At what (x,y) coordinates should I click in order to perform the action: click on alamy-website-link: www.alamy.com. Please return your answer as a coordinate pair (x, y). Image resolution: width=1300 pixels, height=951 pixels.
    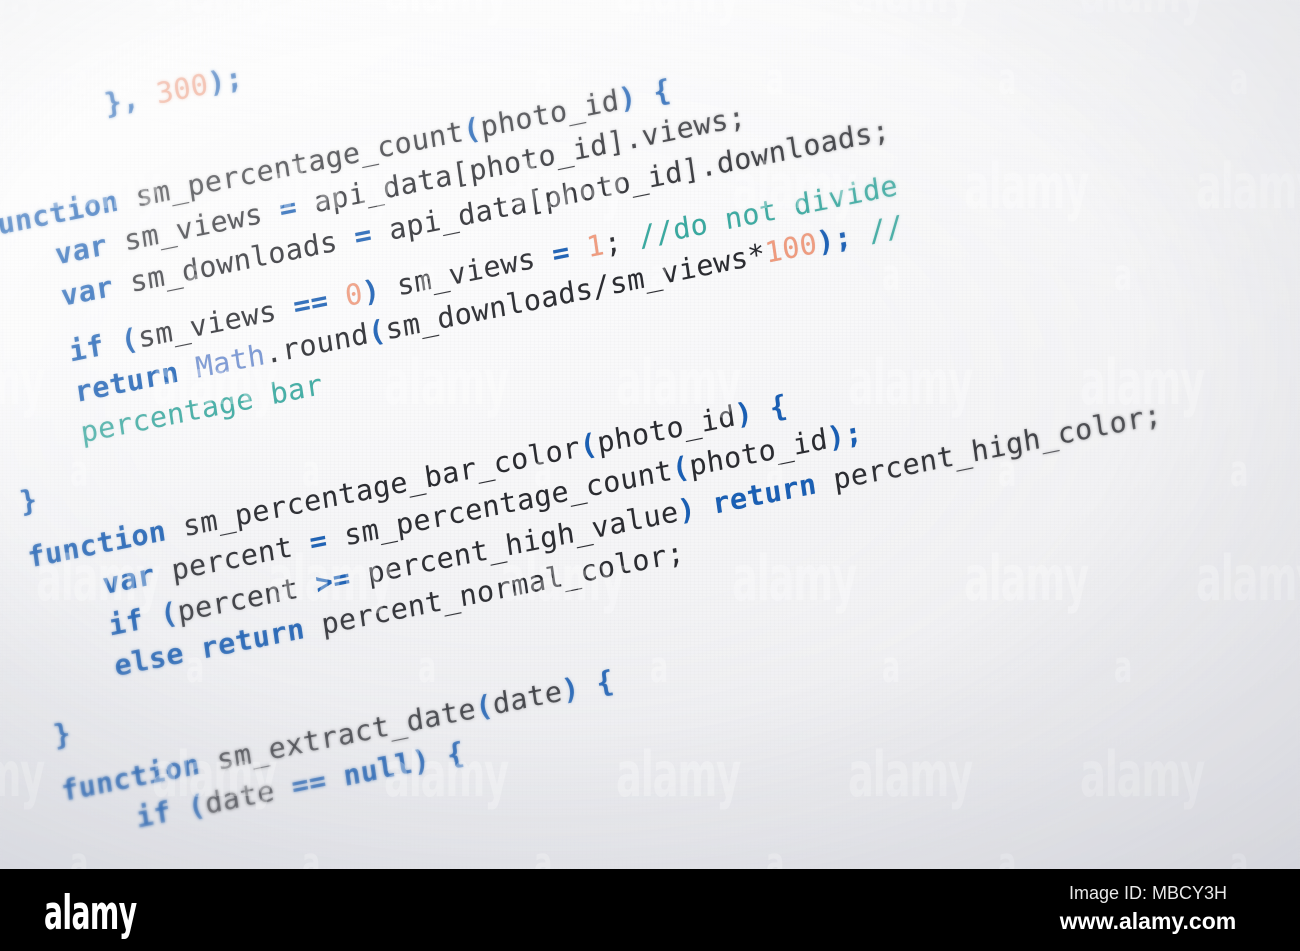
    Looking at the image, I should click on (1148, 921).